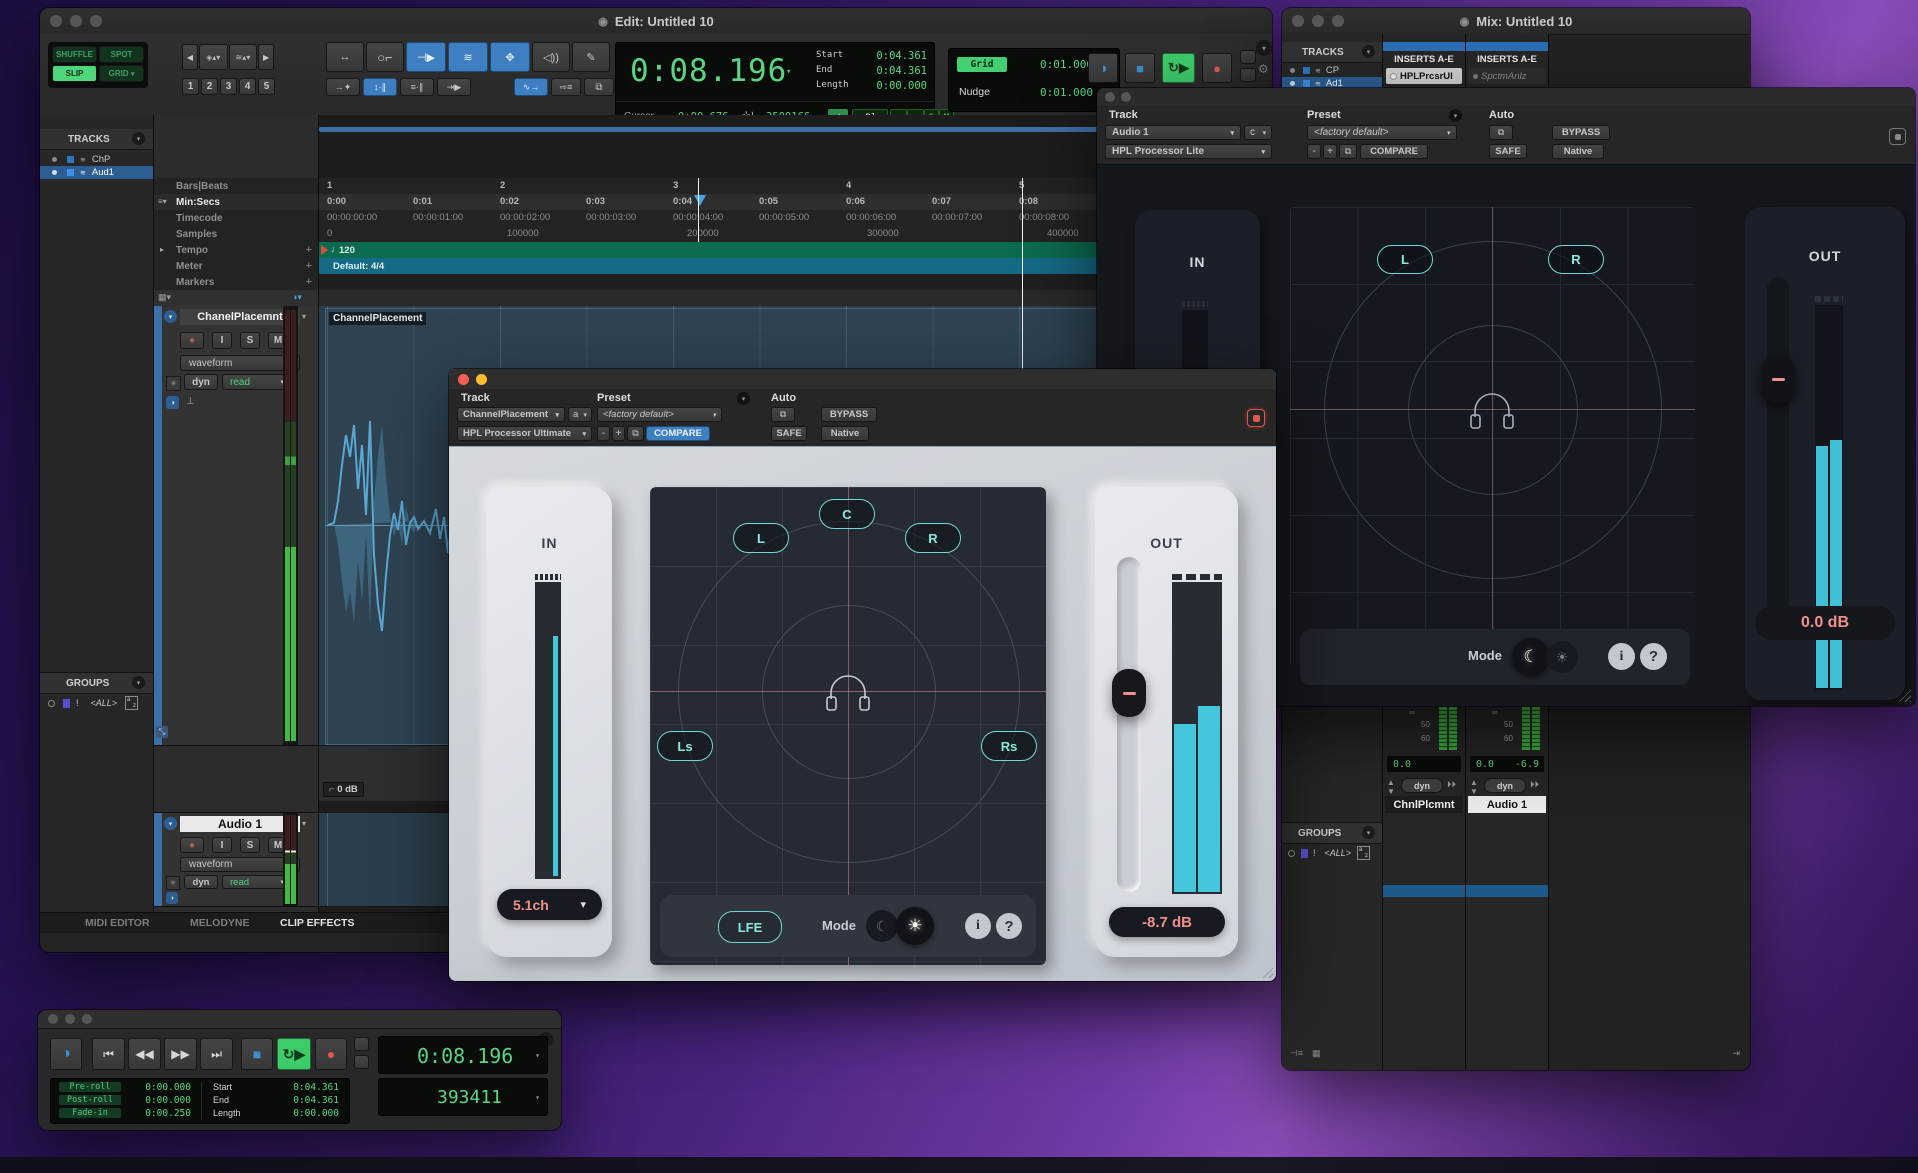 This screenshot has width=1918, height=1173. What do you see at coordinates (1393, 76) in the screenshot?
I see `insert-power-dot` at bounding box center [1393, 76].